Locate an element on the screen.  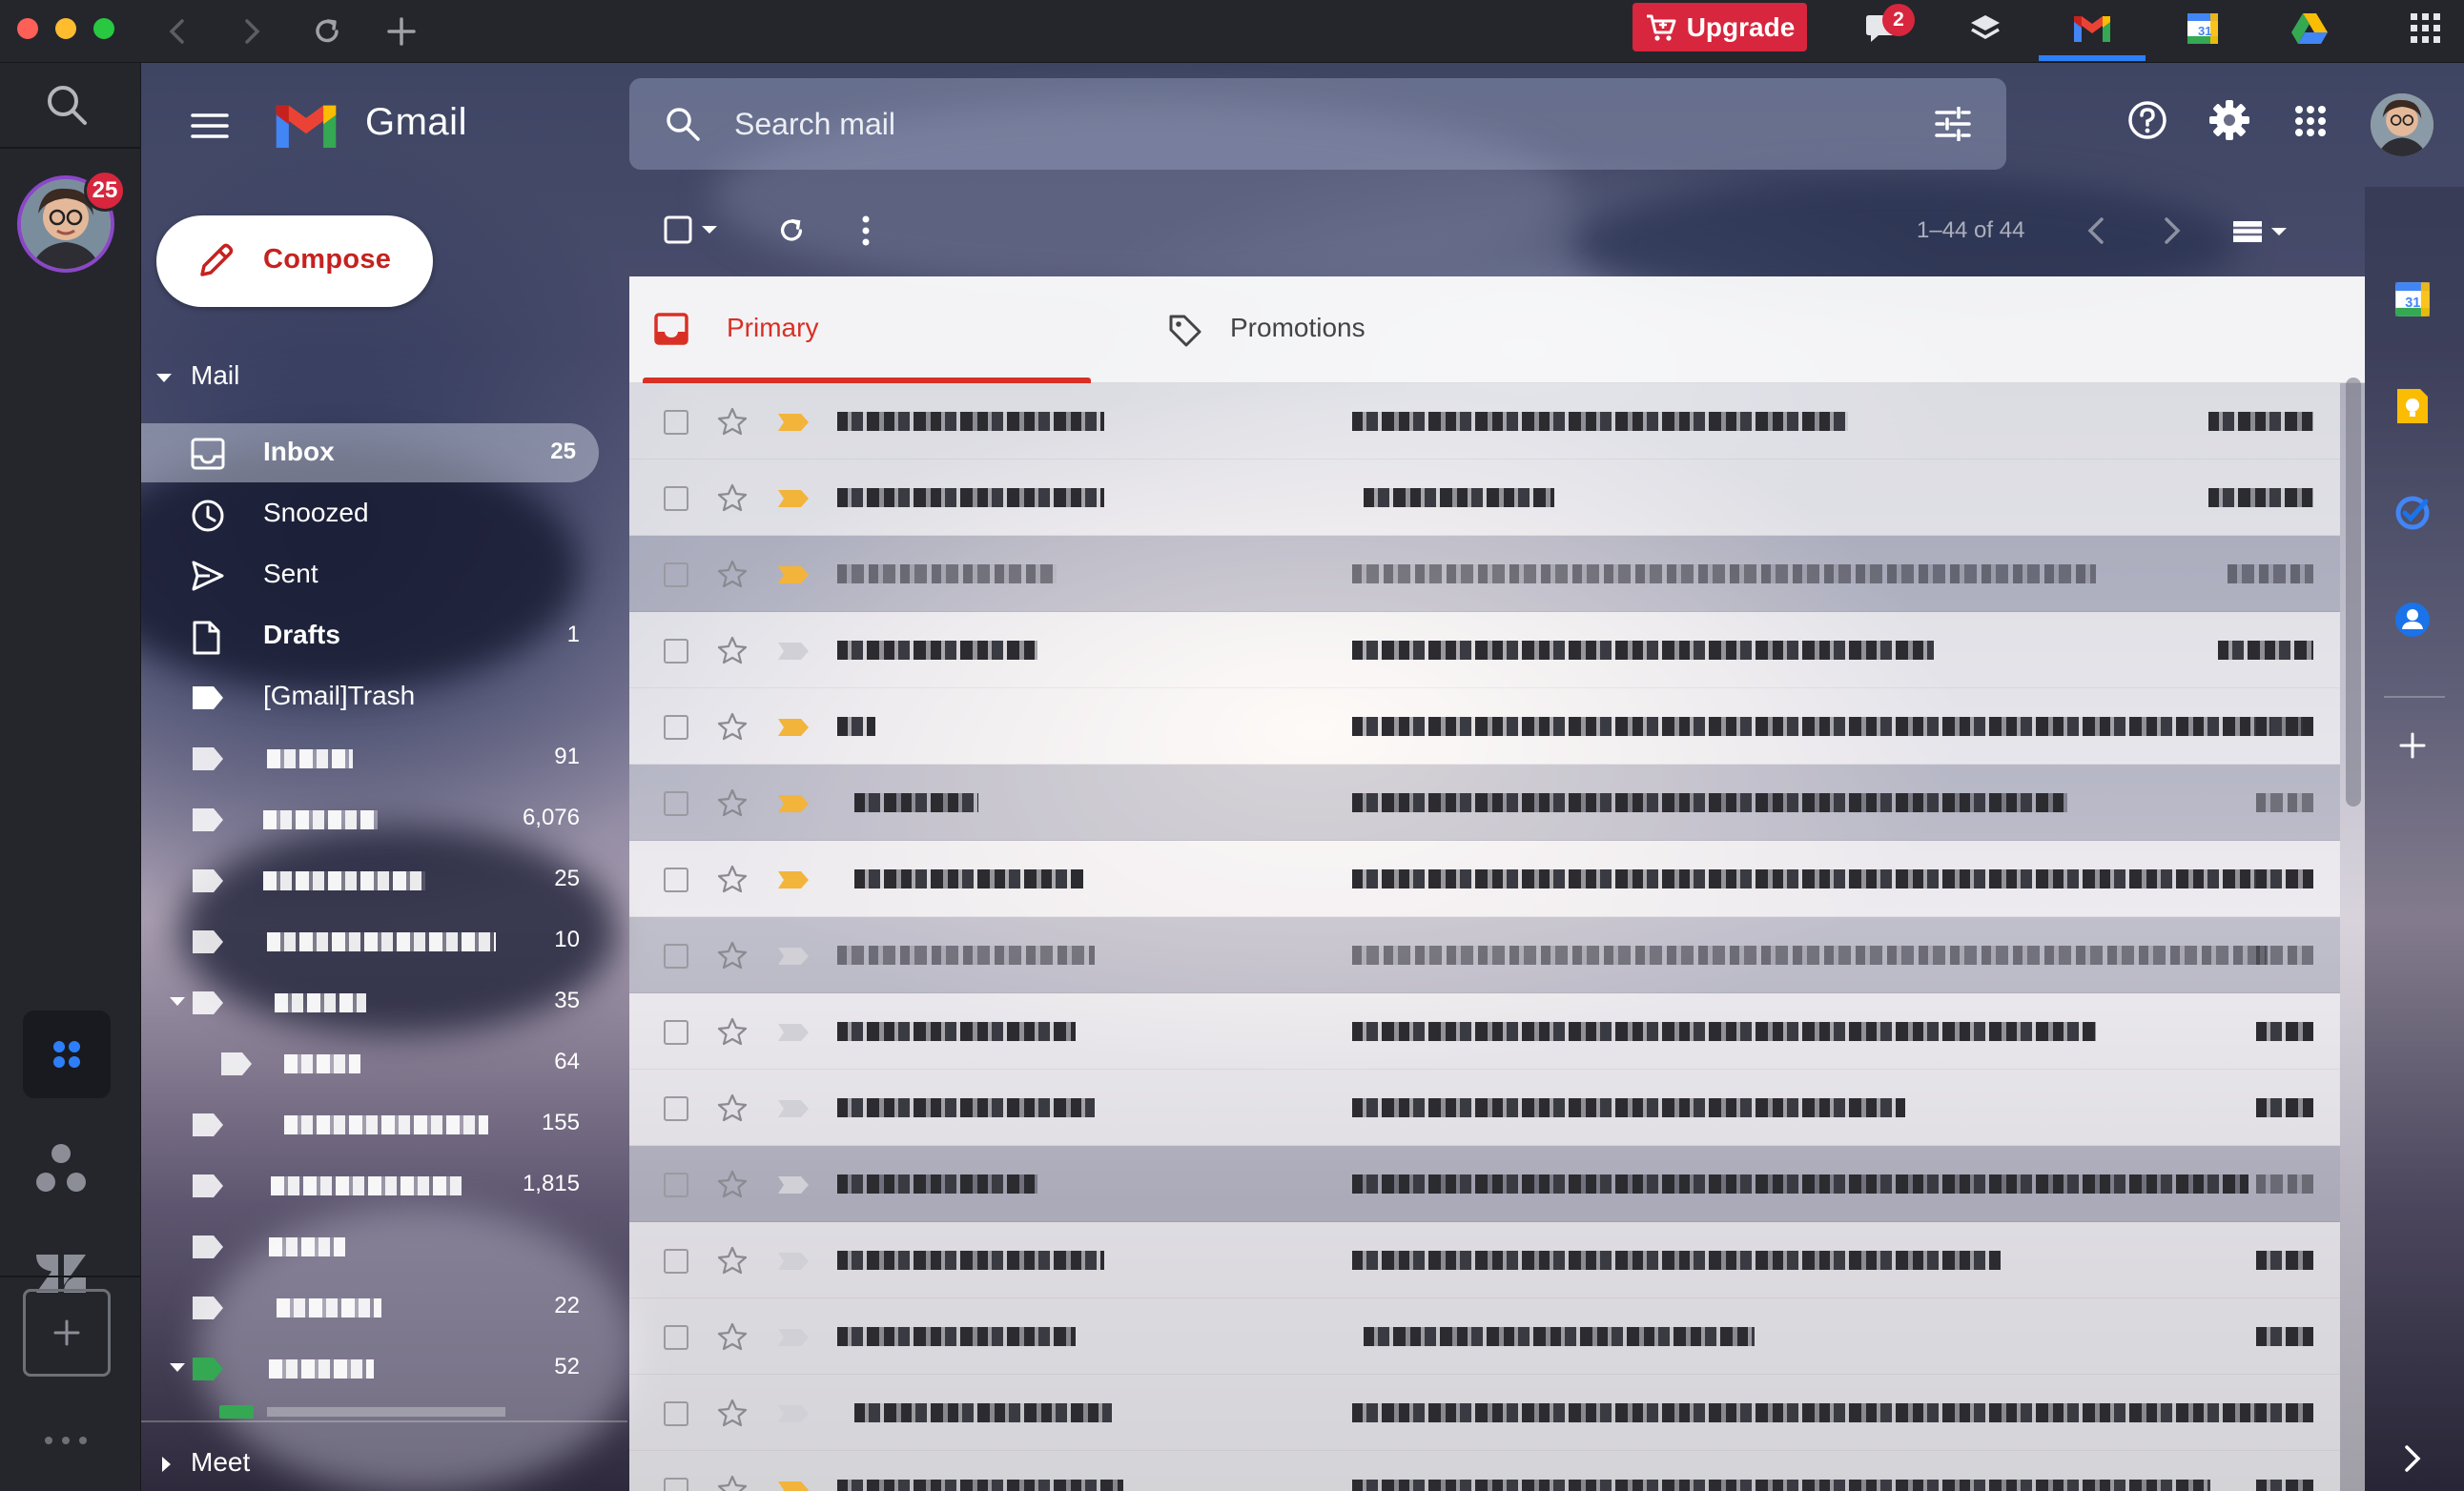
side-panel-expand-button is located at coordinates (2412, 1458).